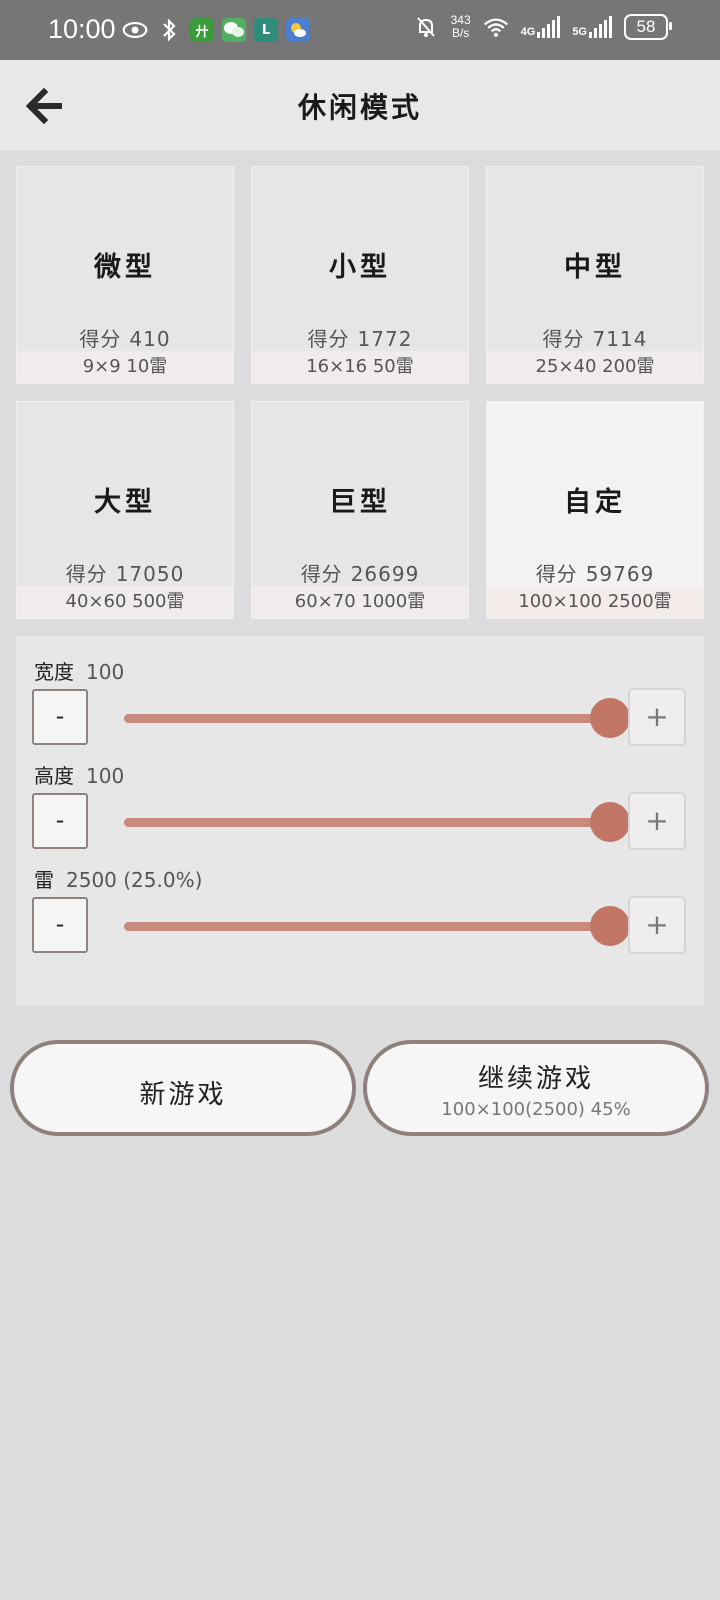  Describe the element at coordinates (125, 337) in the screenshot. I see `mode-score: 得分 410` at that location.